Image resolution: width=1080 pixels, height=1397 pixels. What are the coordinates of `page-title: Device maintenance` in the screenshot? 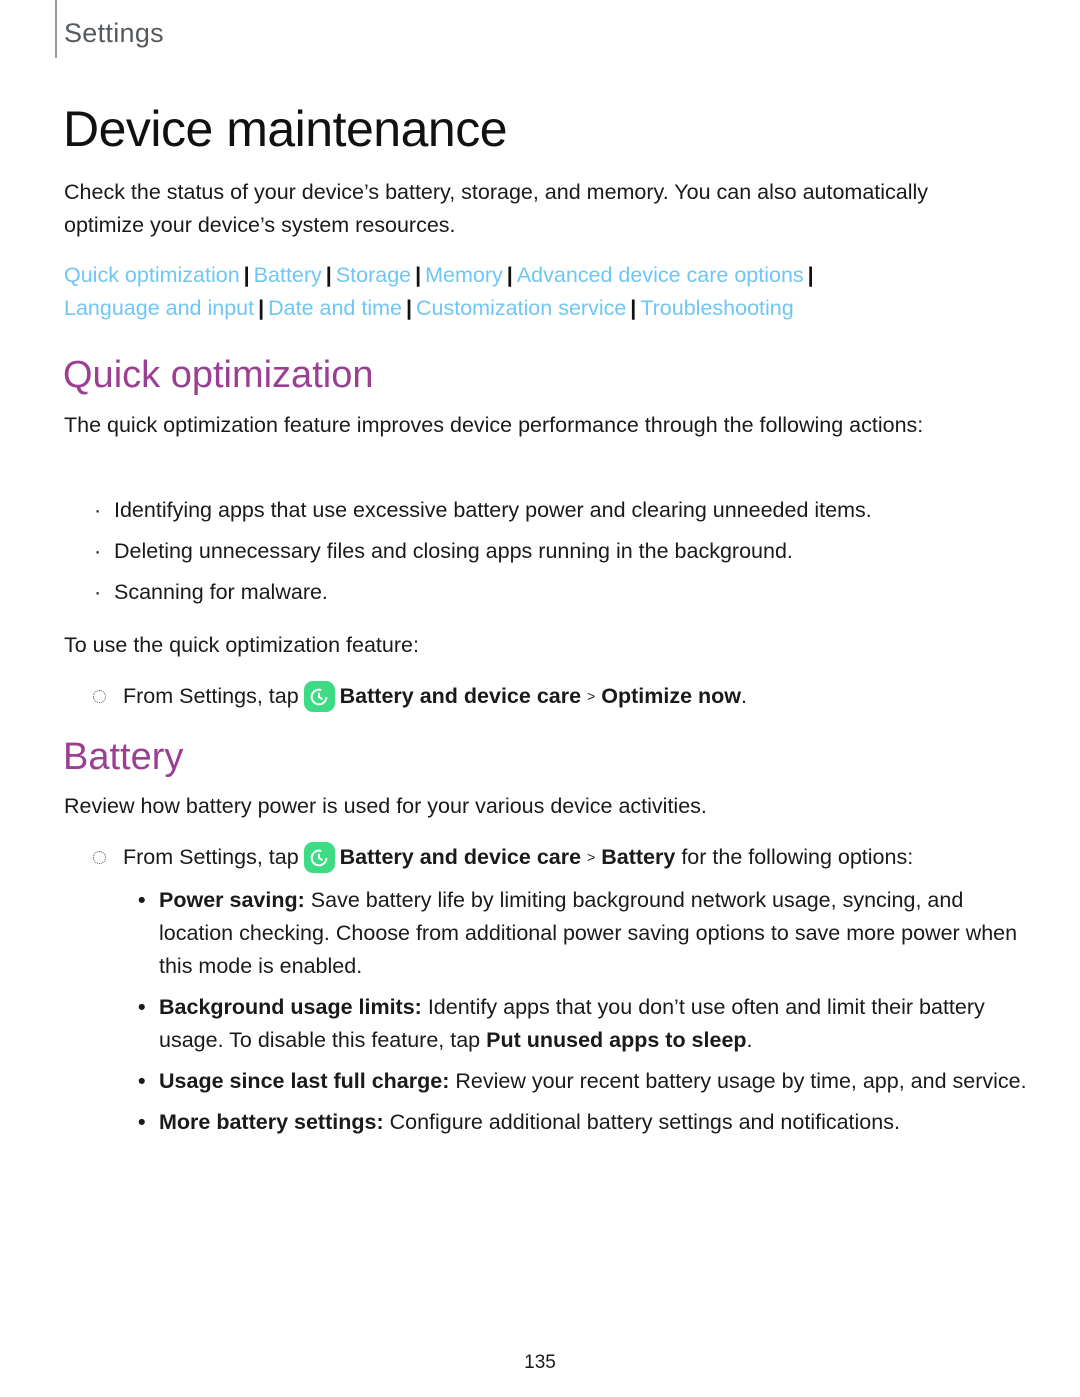 It's located at (285, 129).